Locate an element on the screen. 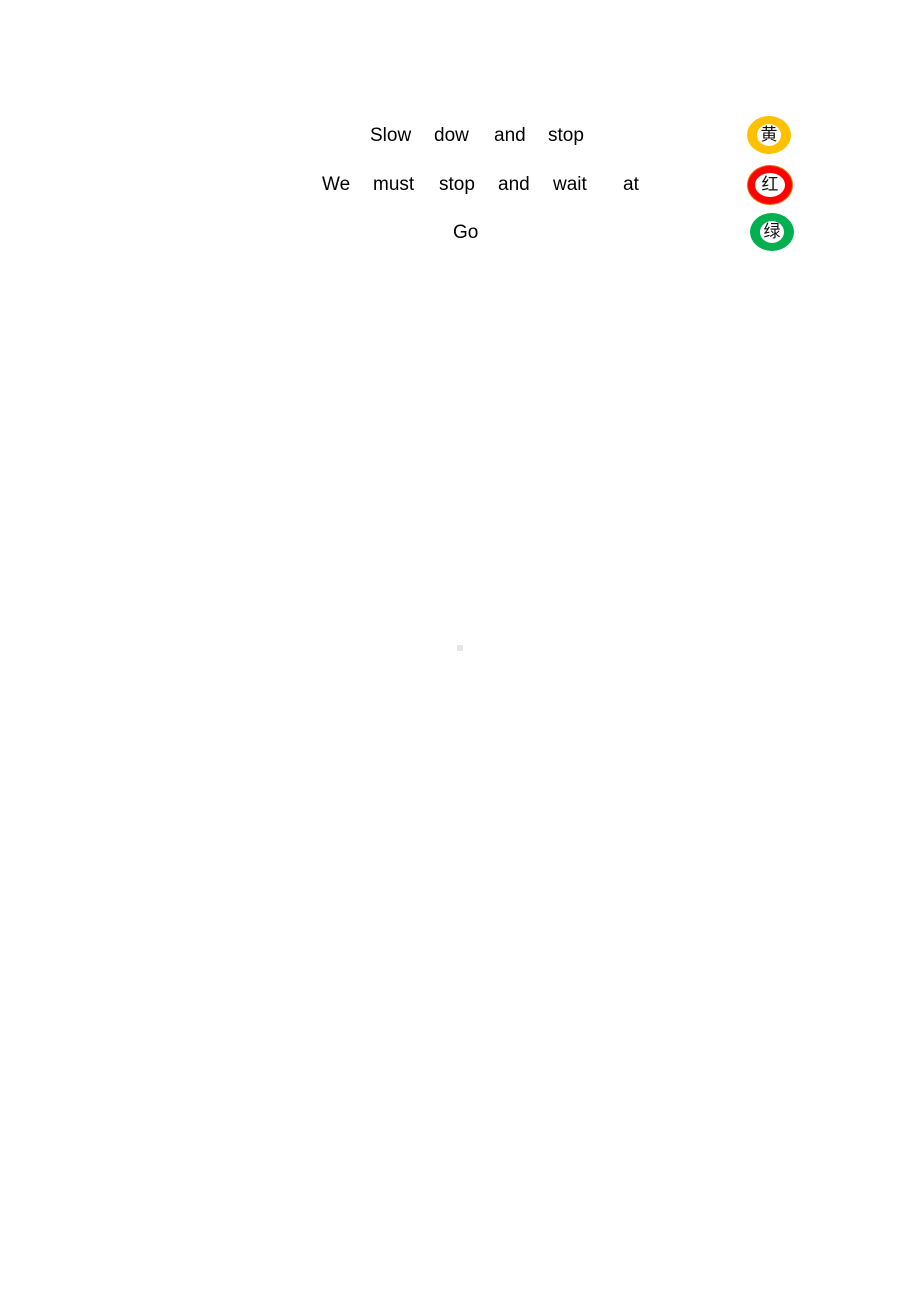 The image size is (920, 1302). word: dow is located at coordinates (451, 135).